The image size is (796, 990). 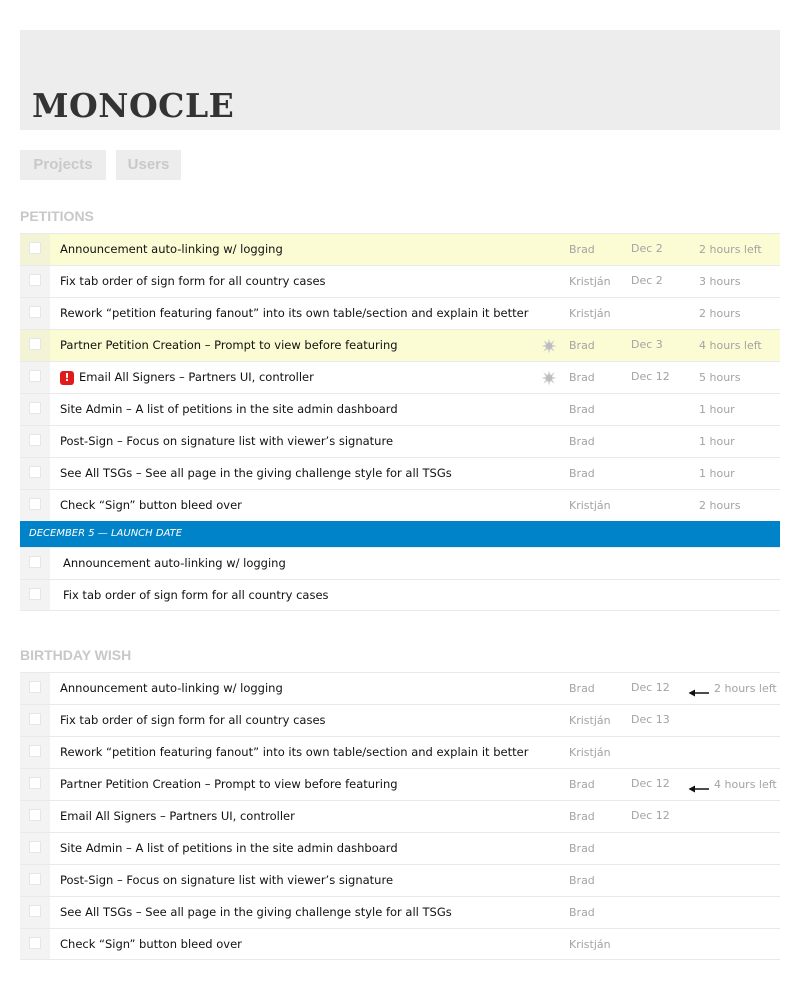 I want to click on task-estimate: 1 hour, so click(x=717, y=409).